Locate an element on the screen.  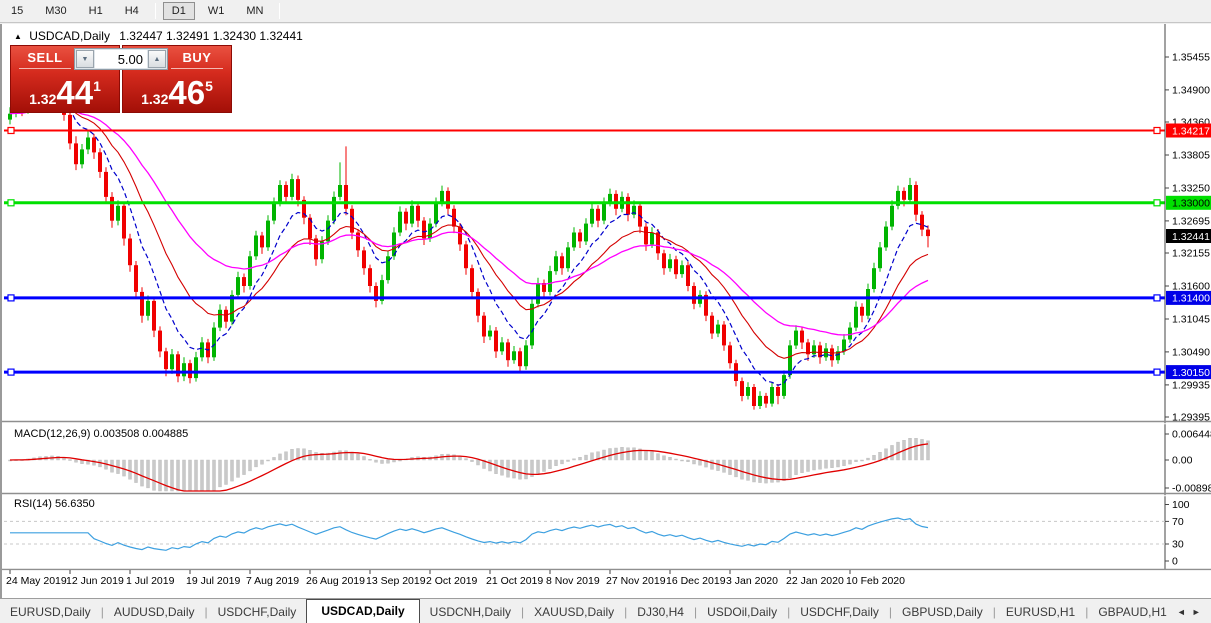
tab-scroll-arrows: ◄► is located at coordinates (1194, 615).